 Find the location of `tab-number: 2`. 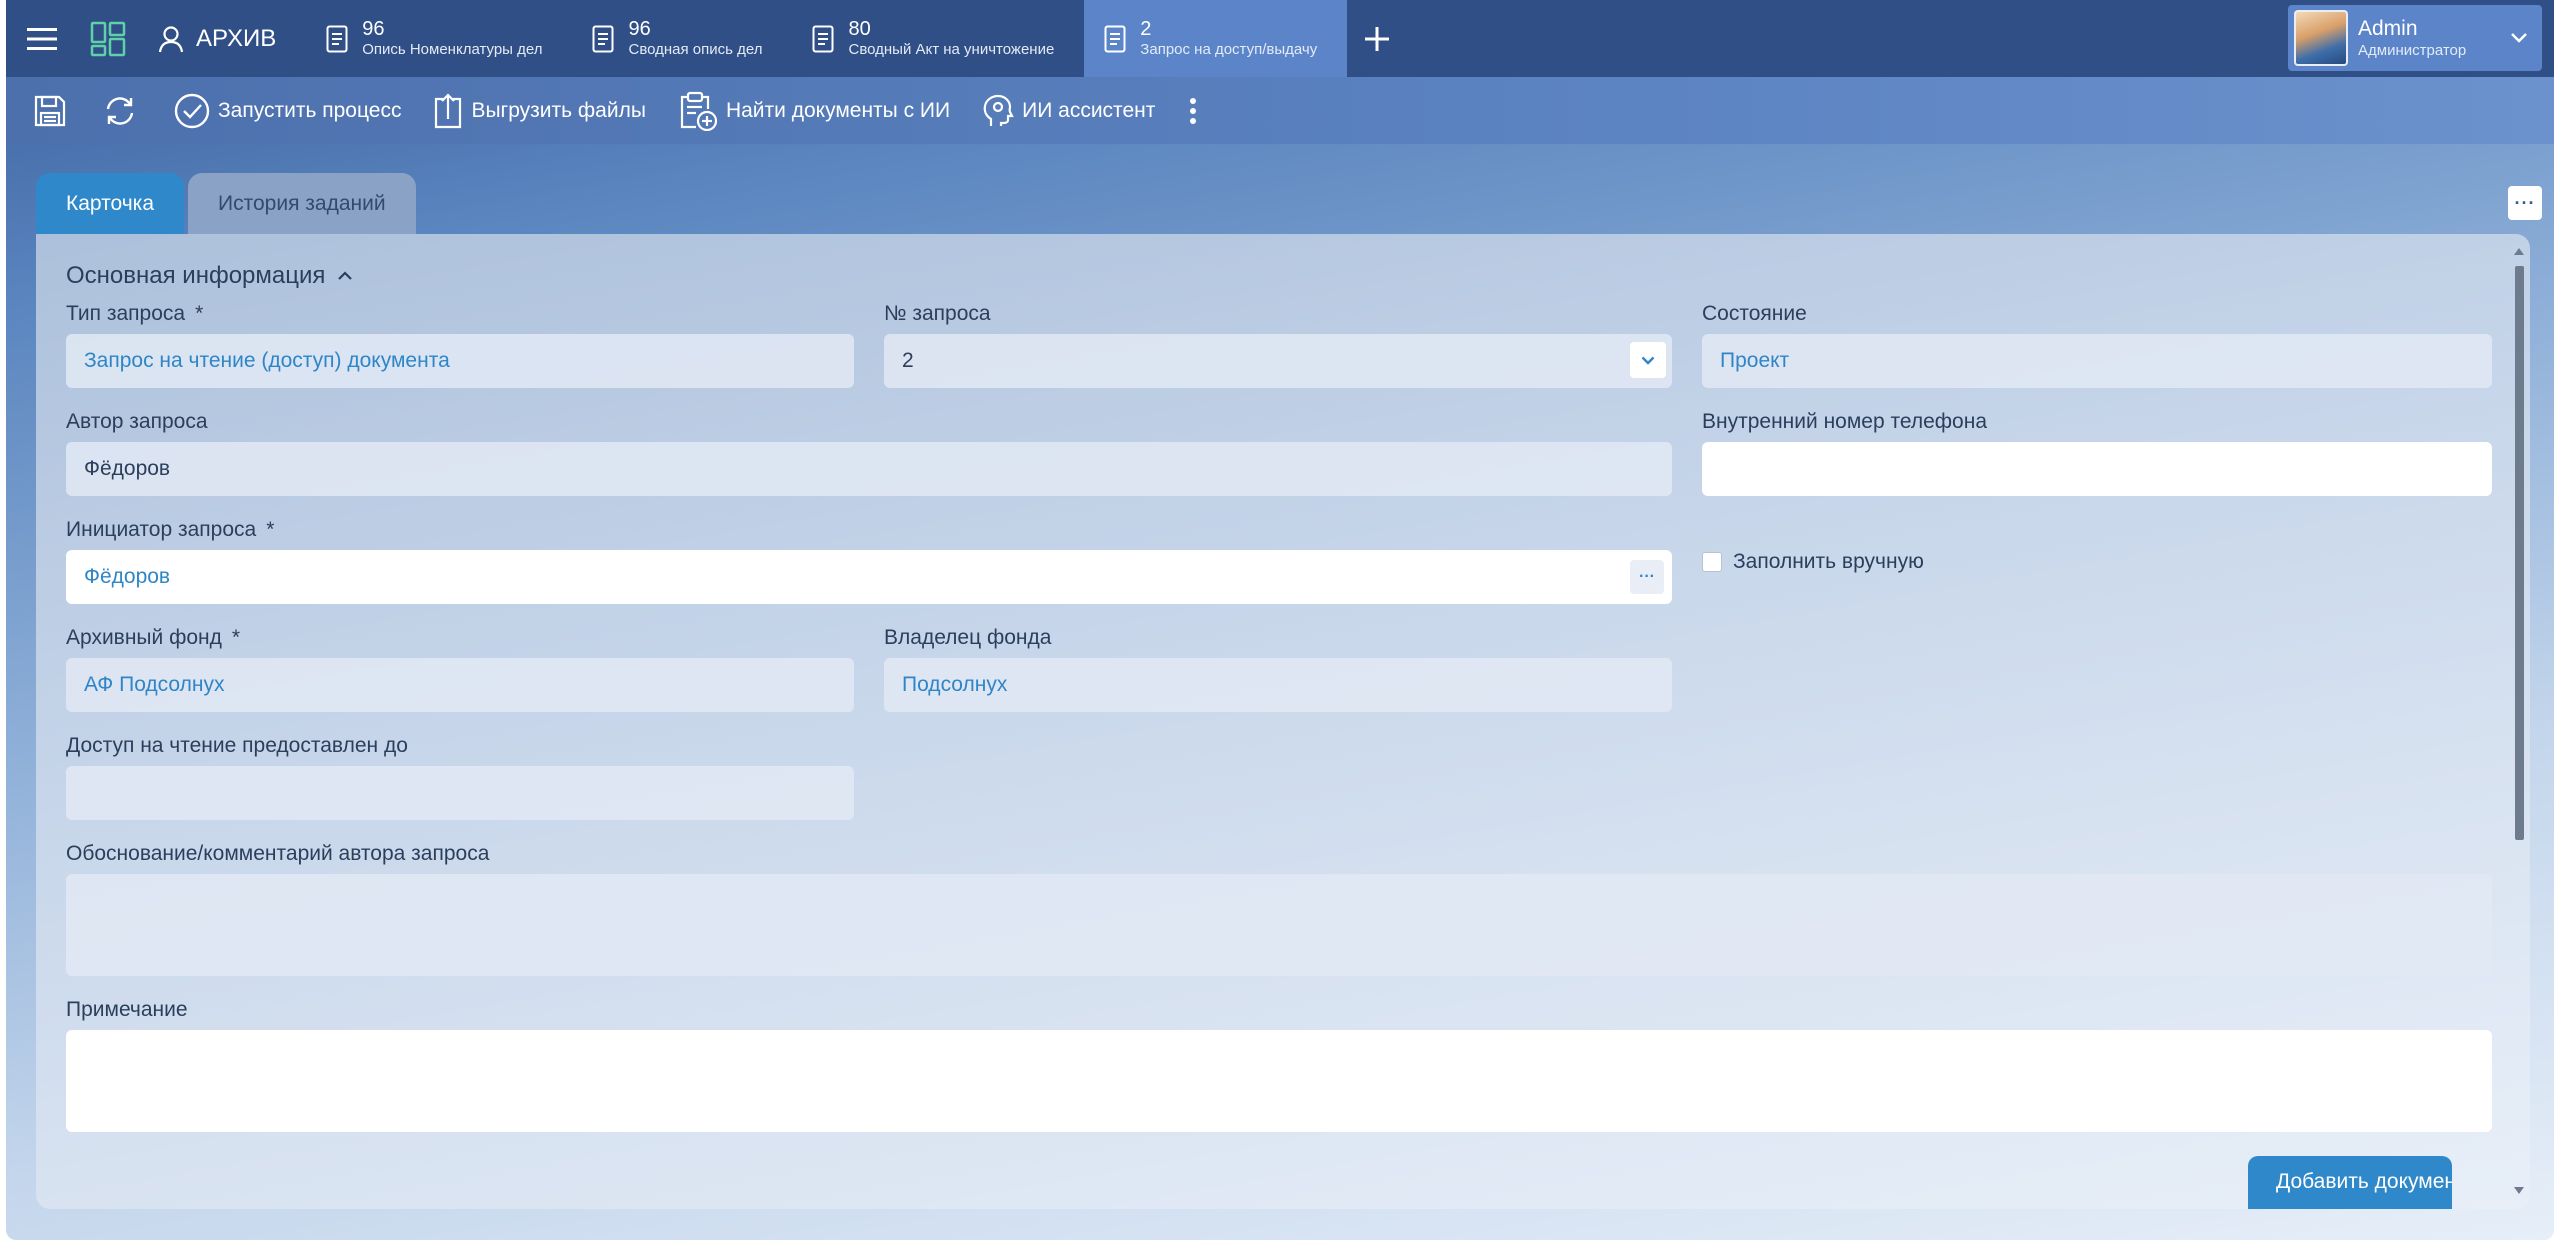

tab-number: 2 is located at coordinates (1146, 29).